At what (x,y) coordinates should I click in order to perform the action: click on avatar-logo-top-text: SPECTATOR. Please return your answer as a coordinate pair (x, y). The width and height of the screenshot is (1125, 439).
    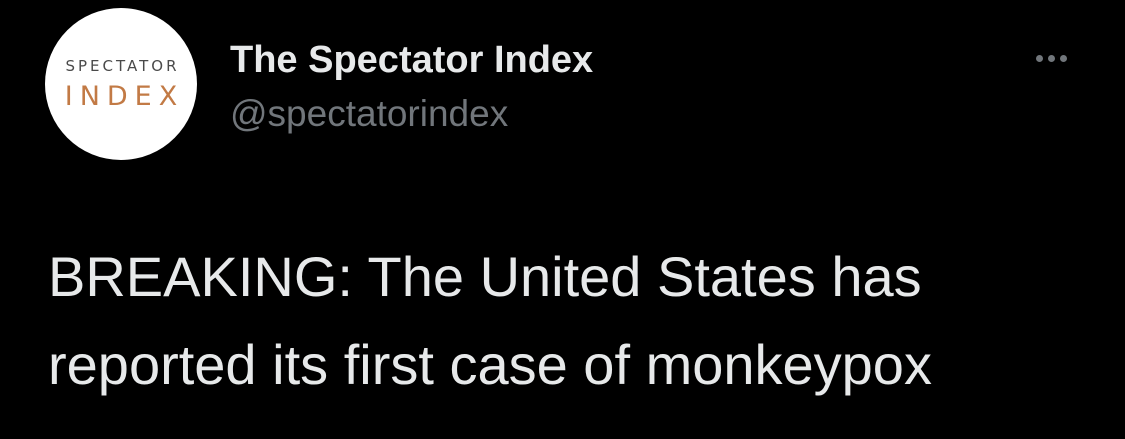
    Looking at the image, I should click on (122, 66).